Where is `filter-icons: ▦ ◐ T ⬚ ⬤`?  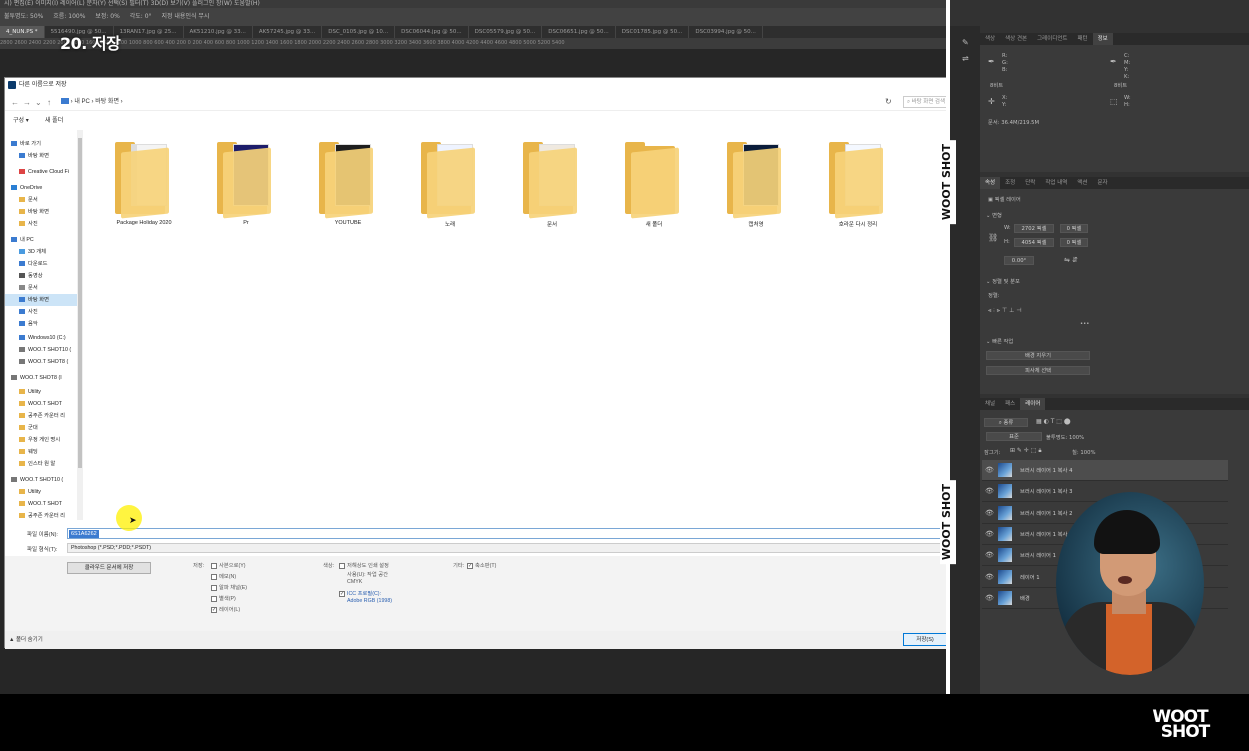
filter-icons: ▦ ◐ T ⬚ ⬤ is located at coordinates (1053, 421).